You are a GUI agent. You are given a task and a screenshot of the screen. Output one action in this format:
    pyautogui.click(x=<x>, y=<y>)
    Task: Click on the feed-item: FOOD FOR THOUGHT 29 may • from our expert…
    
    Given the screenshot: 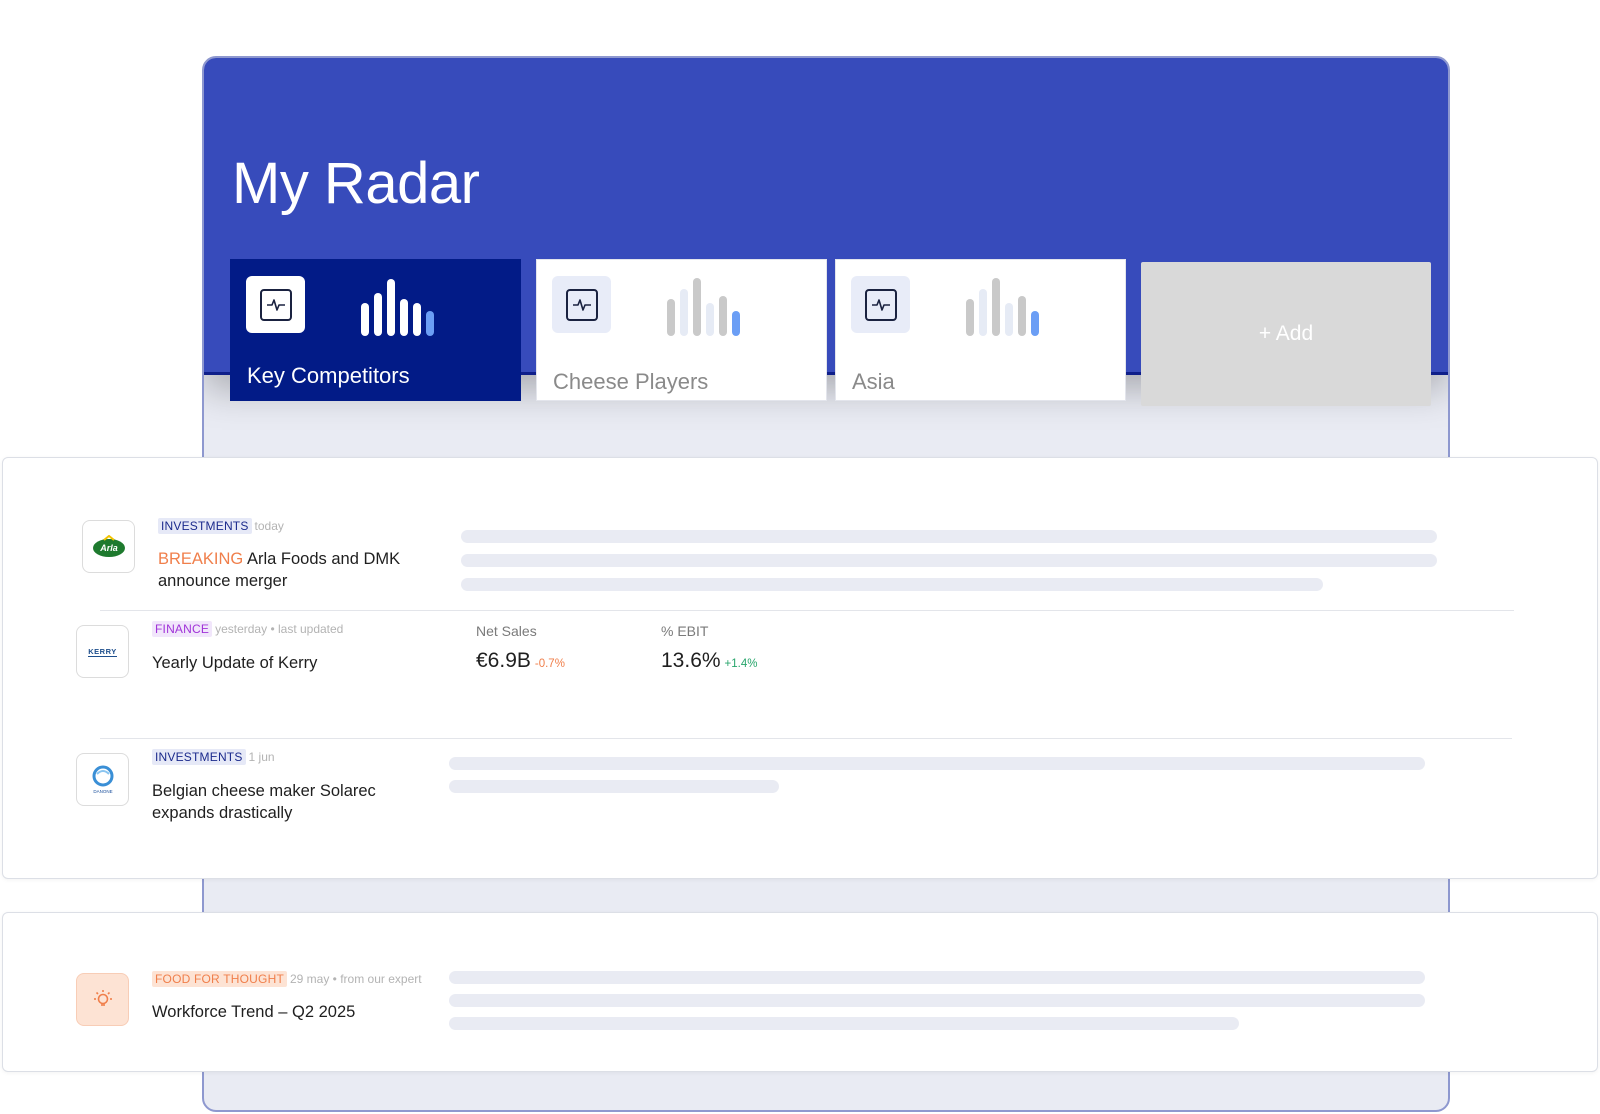 What is the action you would take?
    pyautogui.click(x=800, y=993)
    